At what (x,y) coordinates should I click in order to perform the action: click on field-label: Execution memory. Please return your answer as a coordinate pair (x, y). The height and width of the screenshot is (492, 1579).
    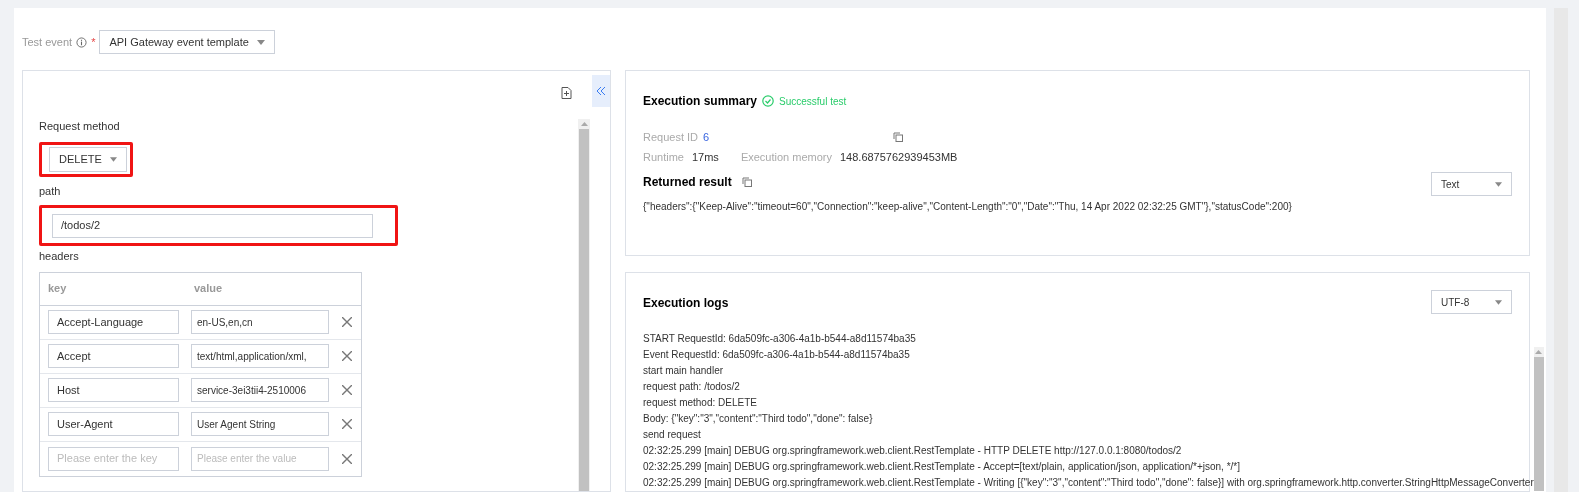
    Looking at the image, I should click on (786, 157).